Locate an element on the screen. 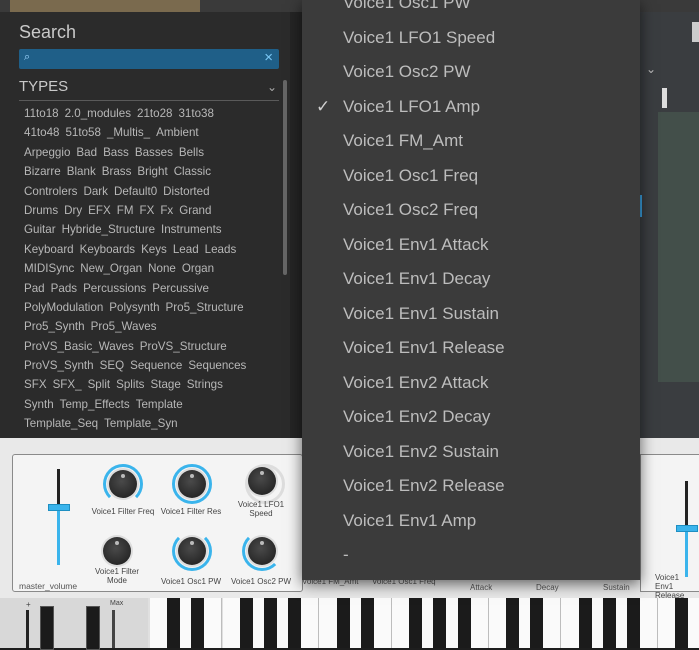 This screenshot has width=699, height=650. type-tag: SFX_ is located at coordinates (67, 384).